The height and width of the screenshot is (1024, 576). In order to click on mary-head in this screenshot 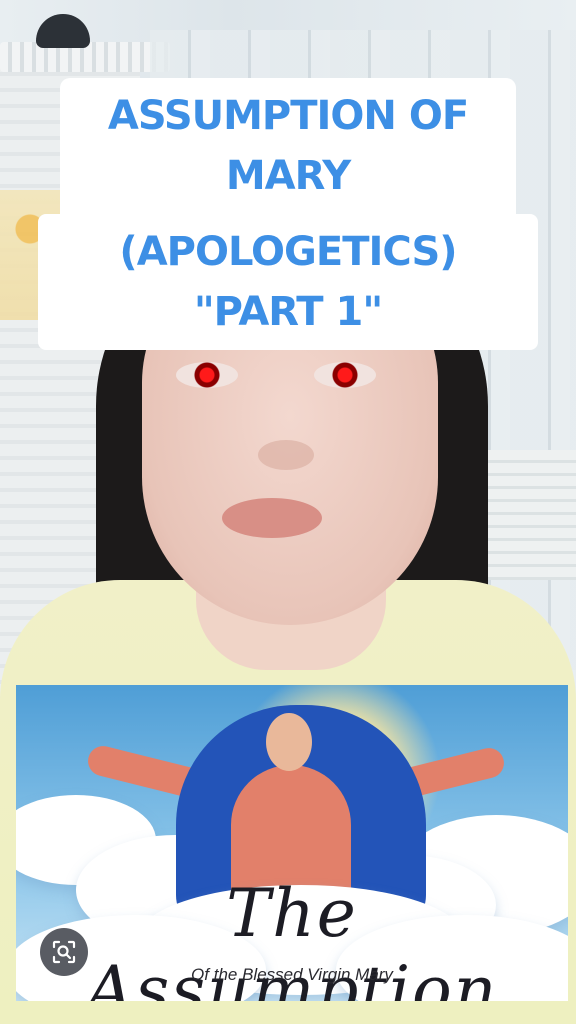, I will do `click(289, 742)`.